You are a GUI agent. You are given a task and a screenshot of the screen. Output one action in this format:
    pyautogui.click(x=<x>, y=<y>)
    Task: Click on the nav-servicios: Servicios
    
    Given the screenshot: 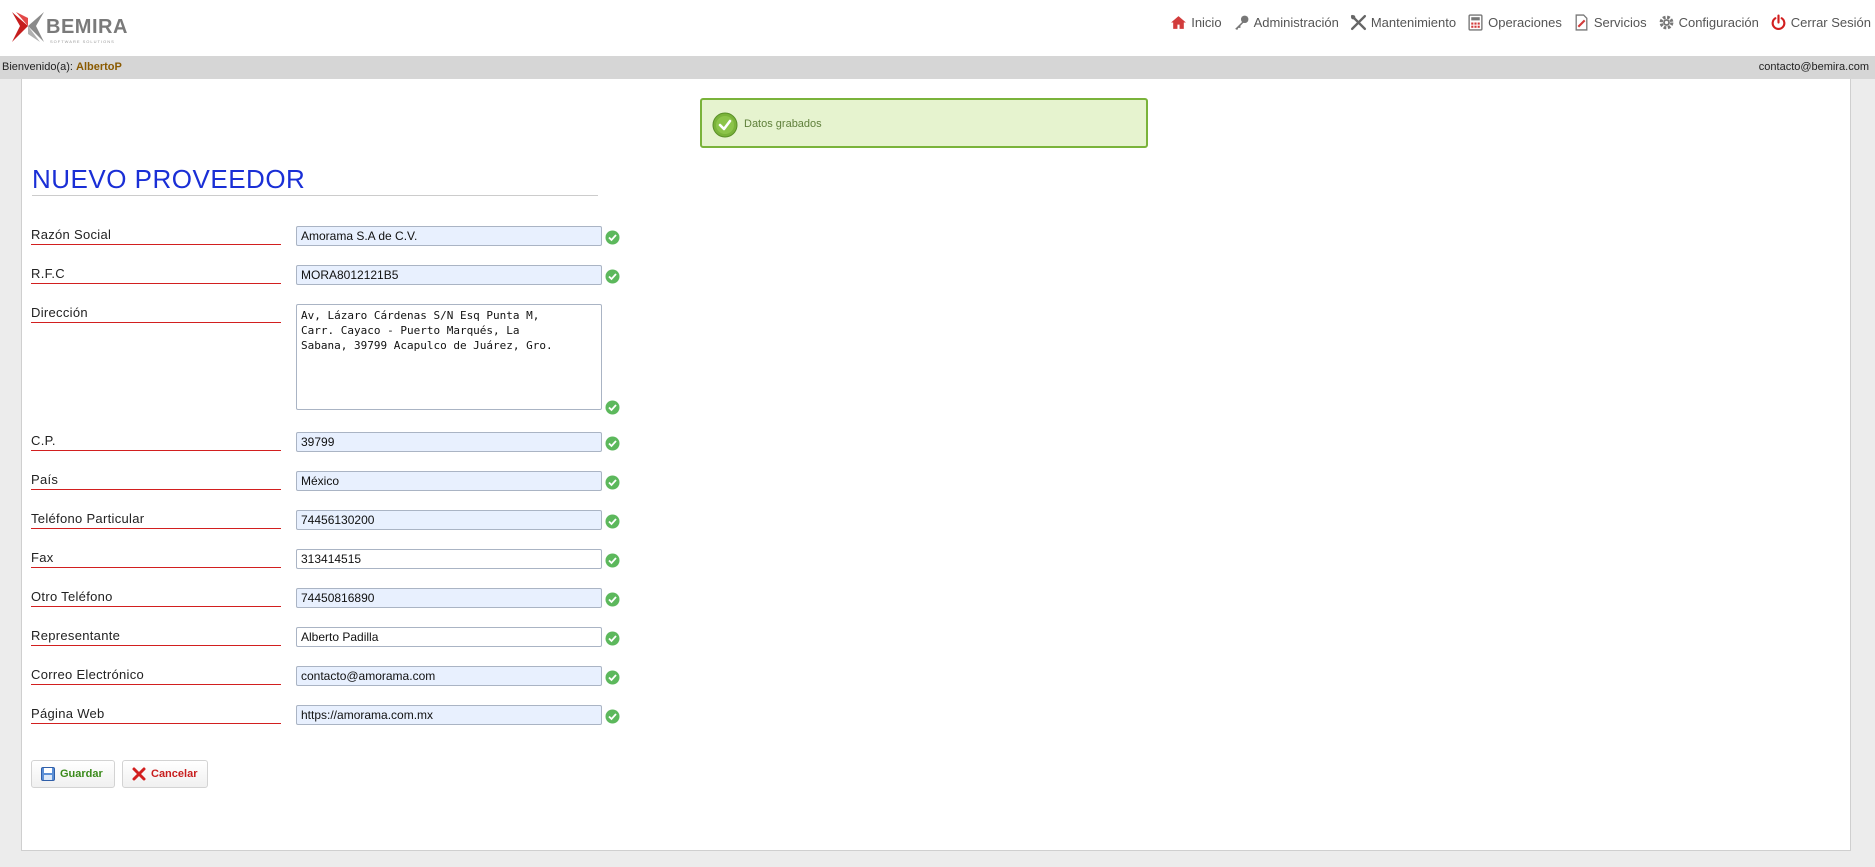 What is the action you would take?
    pyautogui.click(x=1610, y=22)
    